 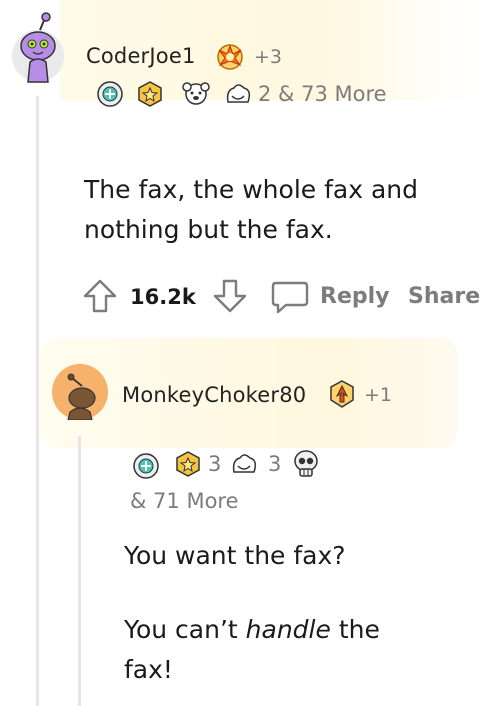 What do you see at coordinates (235, 555) in the screenshot?
I see `reply-body-line1: You want the fax?` at bounding box center [235, 555].